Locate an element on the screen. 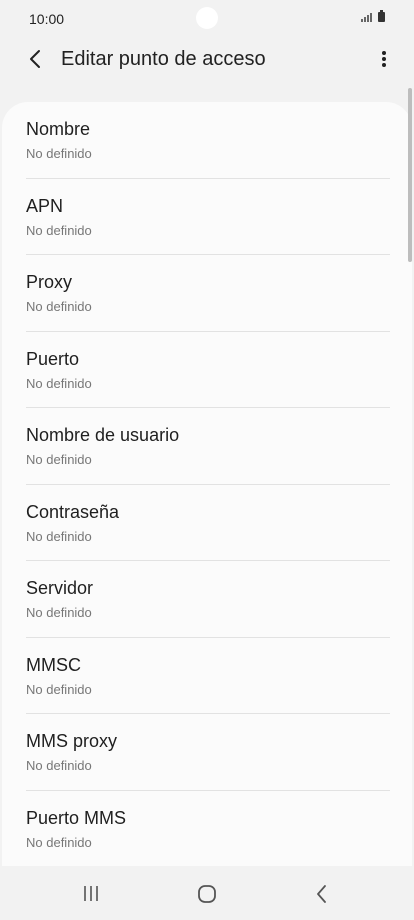  list-item-nombre: Nombre No definido is located at coordinates (208, 140).